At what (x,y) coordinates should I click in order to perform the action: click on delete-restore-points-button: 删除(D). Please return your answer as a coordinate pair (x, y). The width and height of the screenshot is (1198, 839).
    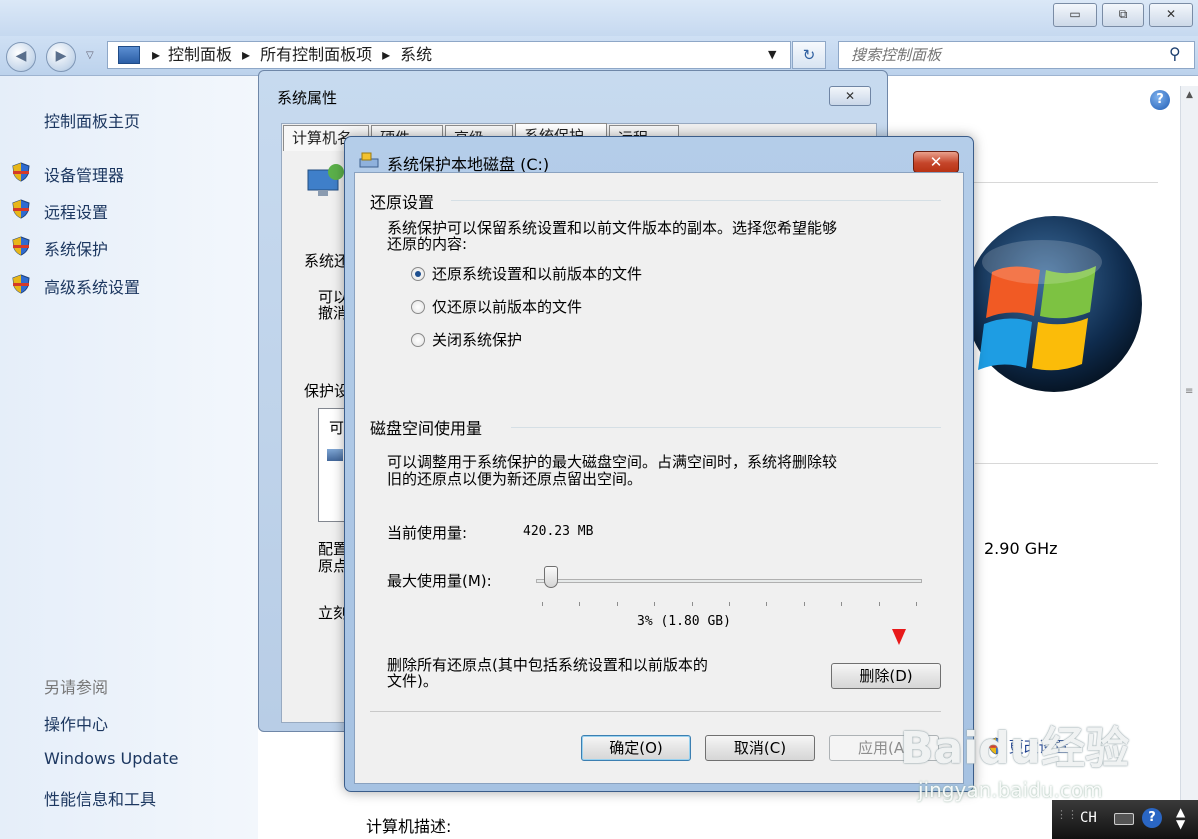
    Looking at the image, I should click on (886, 676).